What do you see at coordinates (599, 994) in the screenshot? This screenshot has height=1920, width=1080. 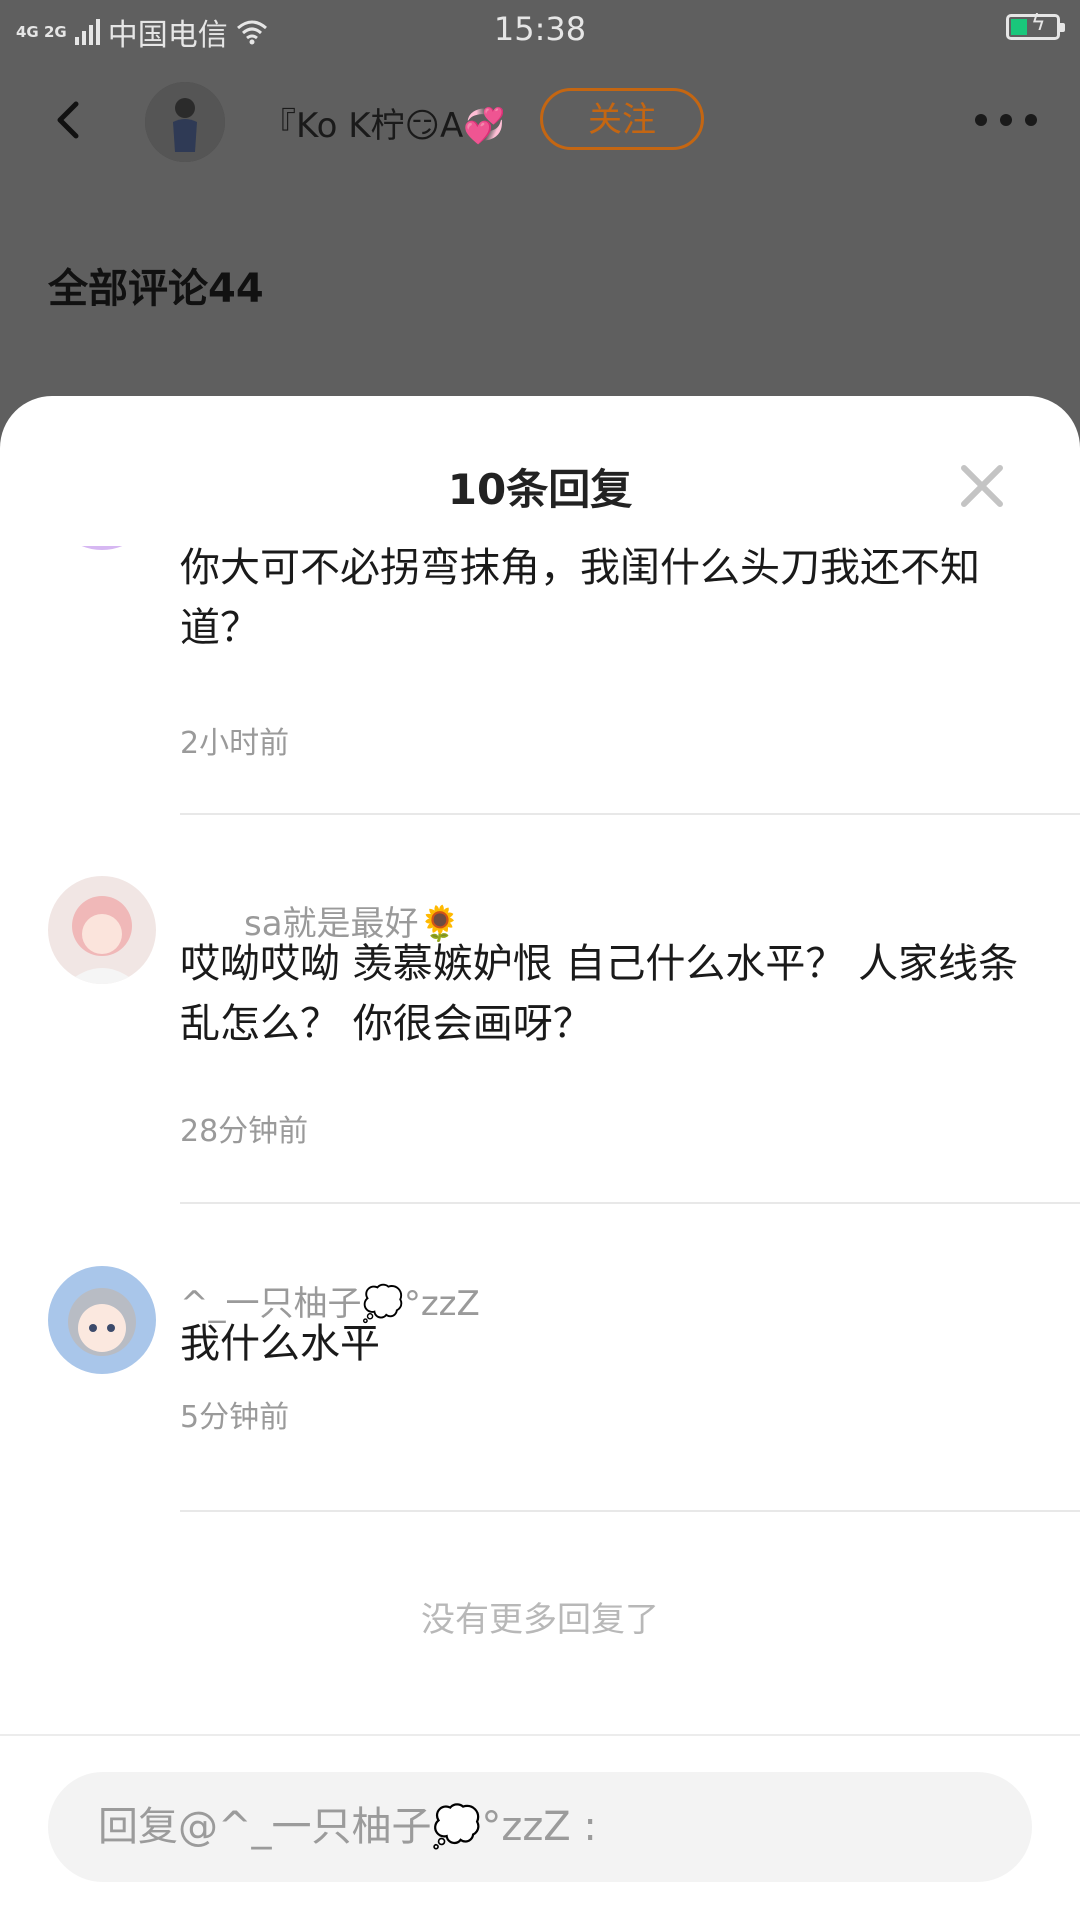 I see `reply-text: 哎呦哎呦 羡慕嫉妒恨 自己什么水平？ 人家线条乱怎么？ 你很会画呀？` at bounding box center [599, 994].